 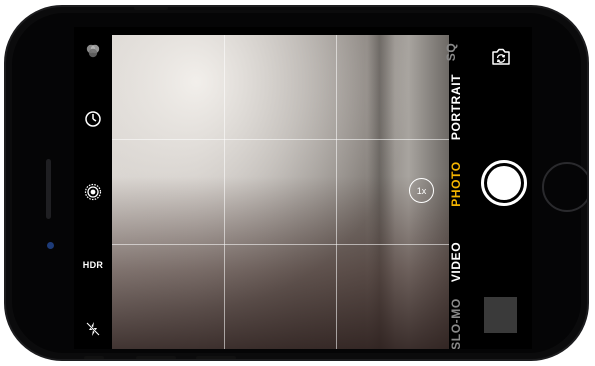 I want to click on hdr-toggle: HDR, so click(x=93, y=265).